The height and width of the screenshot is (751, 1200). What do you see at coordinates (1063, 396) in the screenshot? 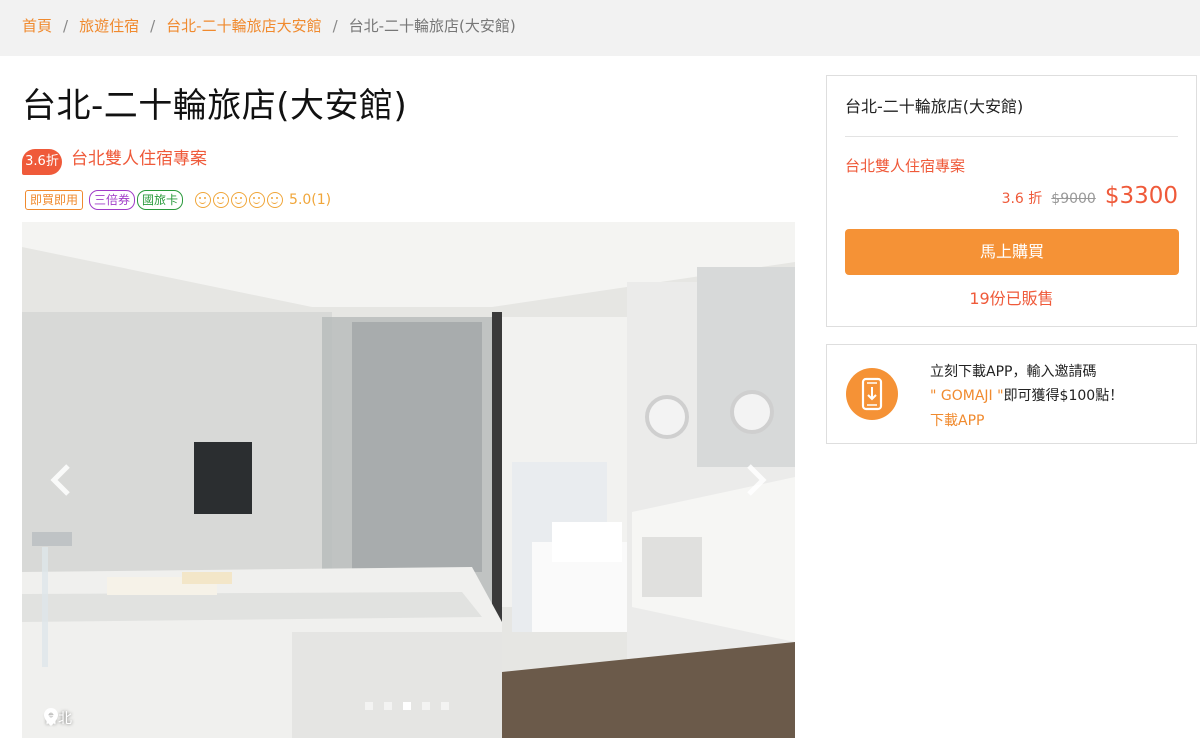
I see `app-promo-reward: 即可獲得$100點！` at bounding box center [1063, 396].